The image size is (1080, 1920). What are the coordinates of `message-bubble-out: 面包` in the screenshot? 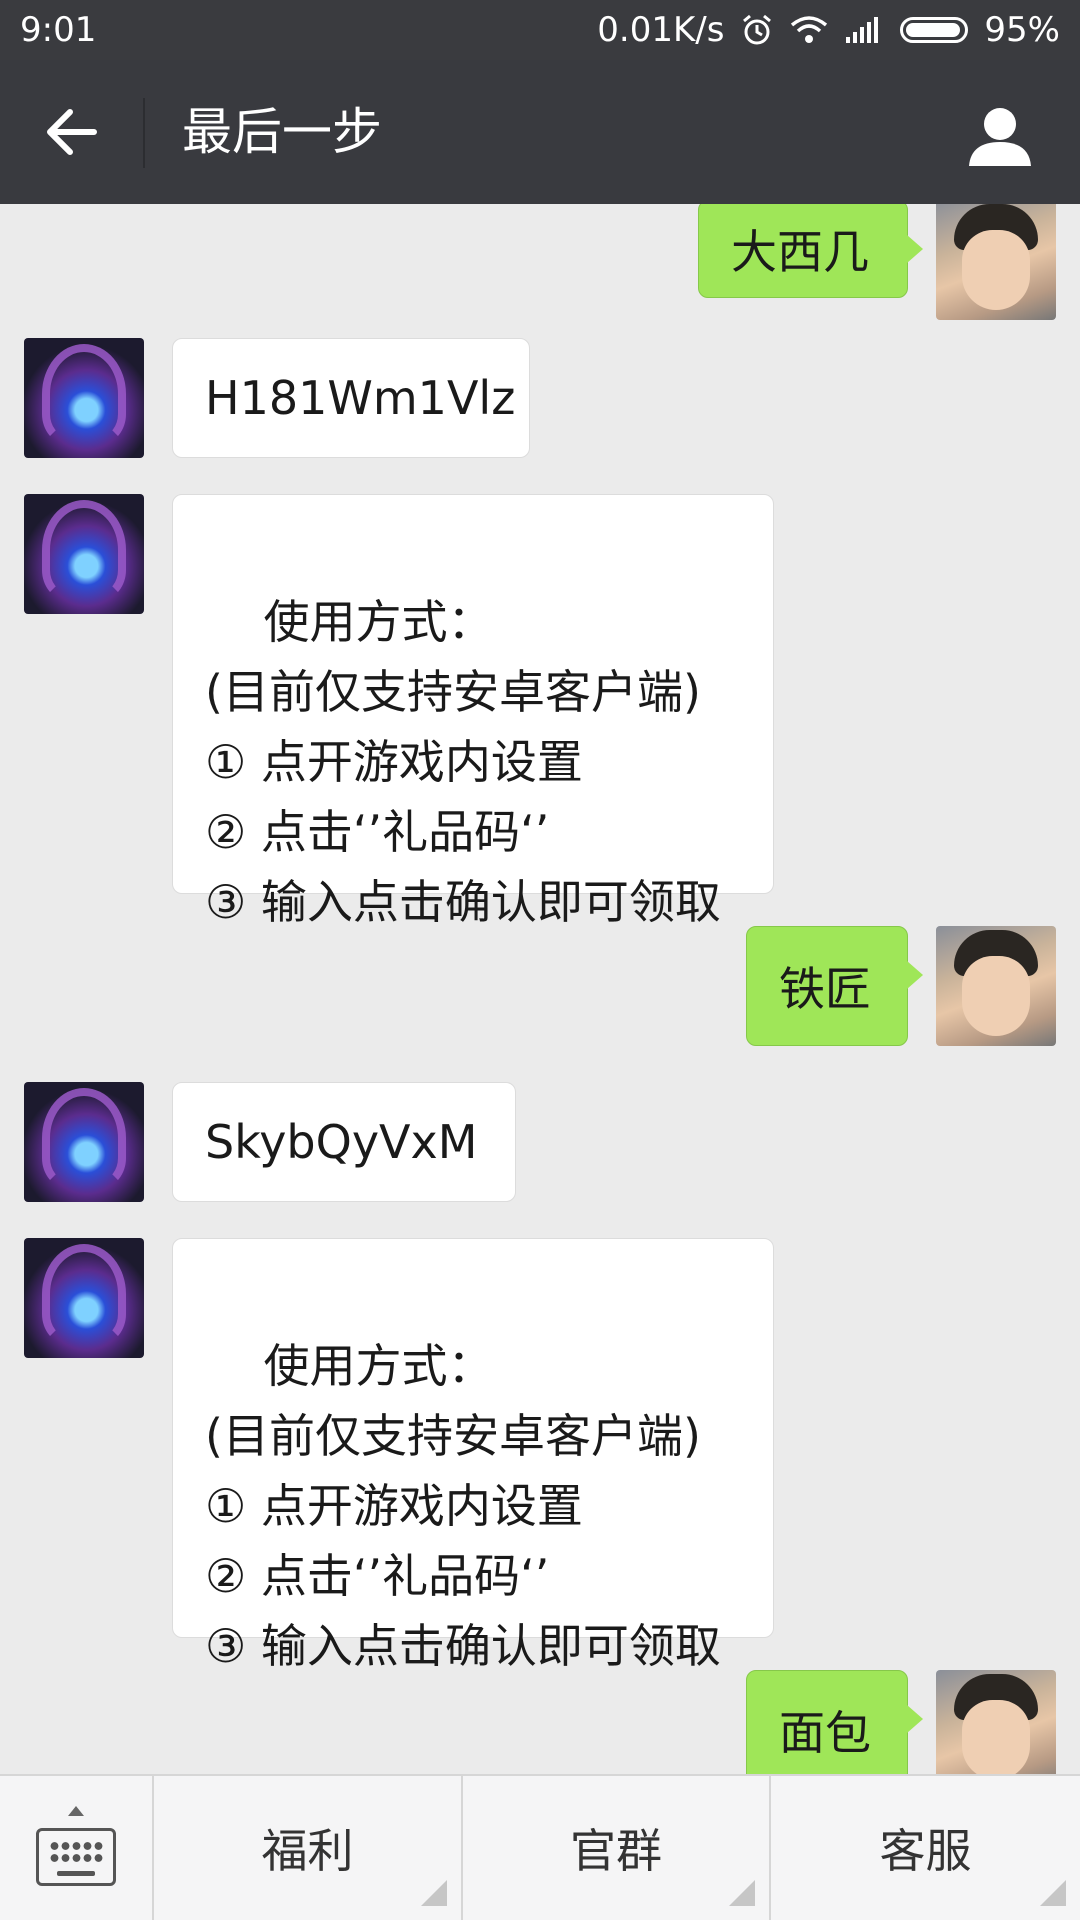 It's located at (834, 1722).